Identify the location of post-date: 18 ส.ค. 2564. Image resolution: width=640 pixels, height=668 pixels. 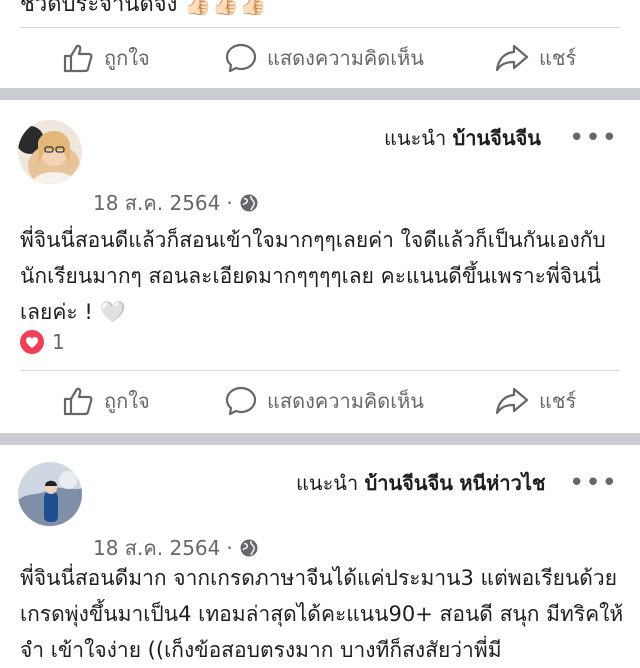
(157, 203).